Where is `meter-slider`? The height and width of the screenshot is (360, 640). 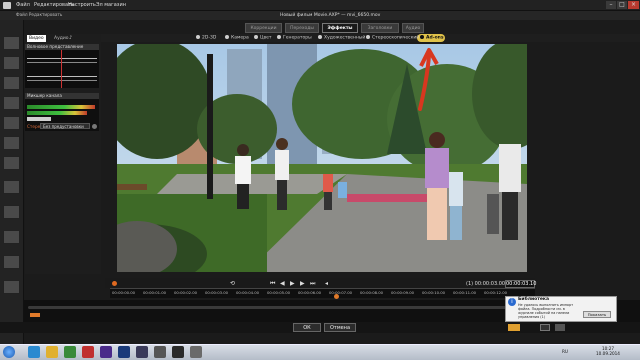 meter-slider is located at coordinates (39, 119).